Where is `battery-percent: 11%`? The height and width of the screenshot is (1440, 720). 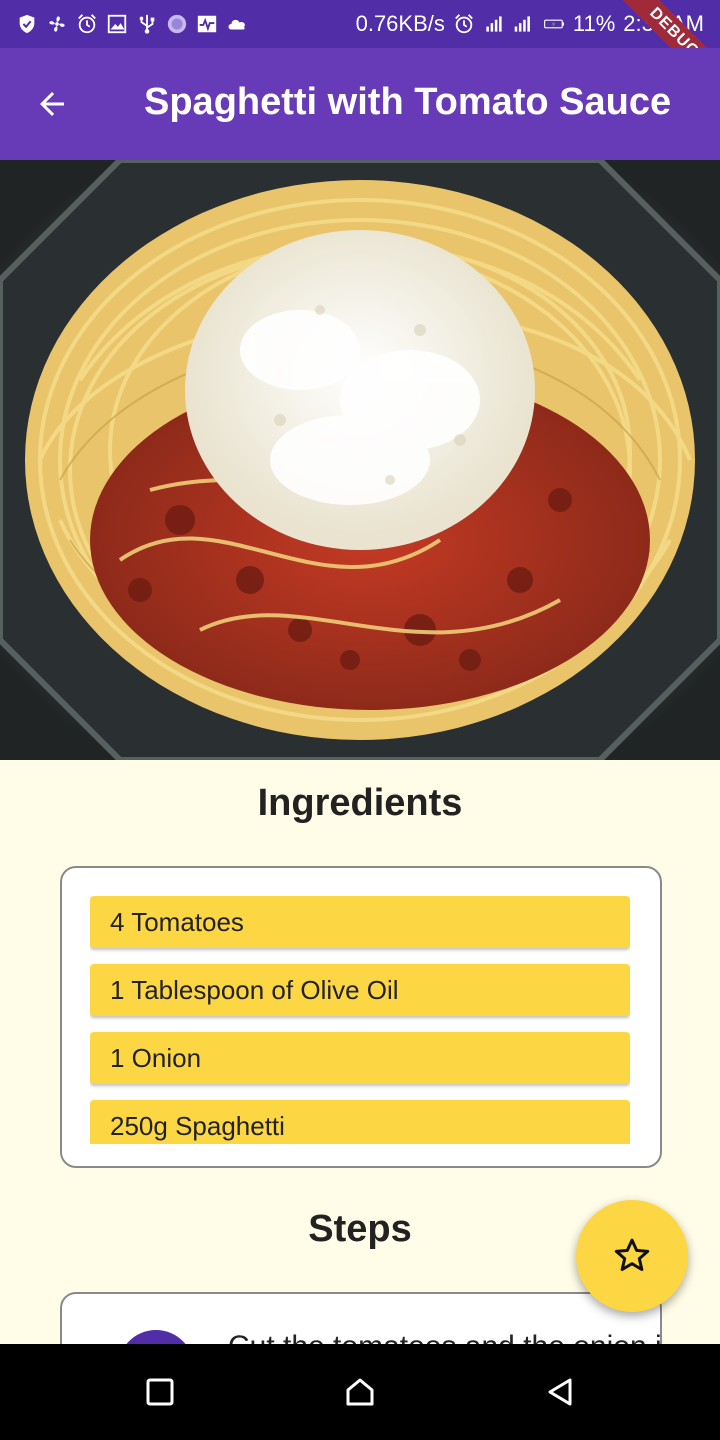 battery-percent: 11% is located at coordinates (594, 23).